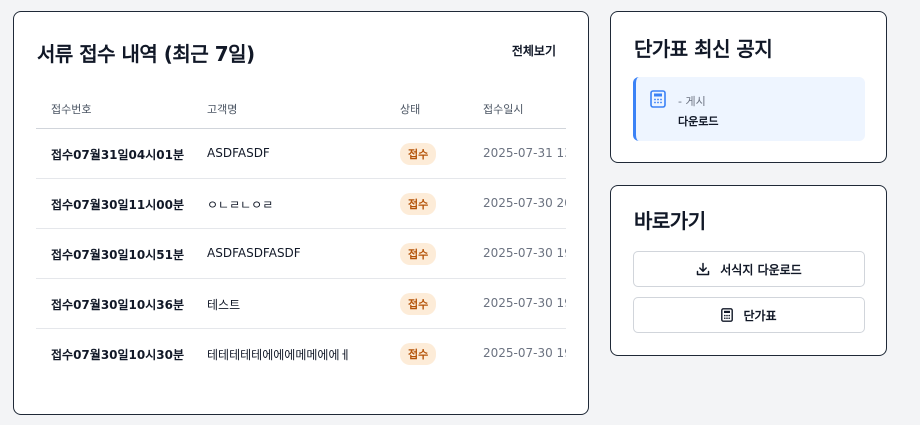 The height and width of the screenshot is (425, 920). I want to click on notice-item: - 게시 다운로드, so click(749, 109).